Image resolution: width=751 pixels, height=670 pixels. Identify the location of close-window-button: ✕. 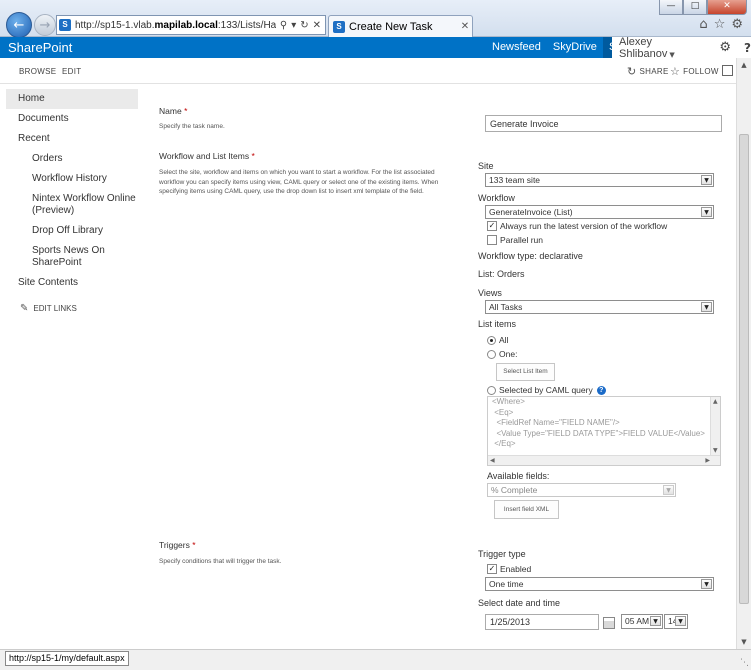
(727, 7).